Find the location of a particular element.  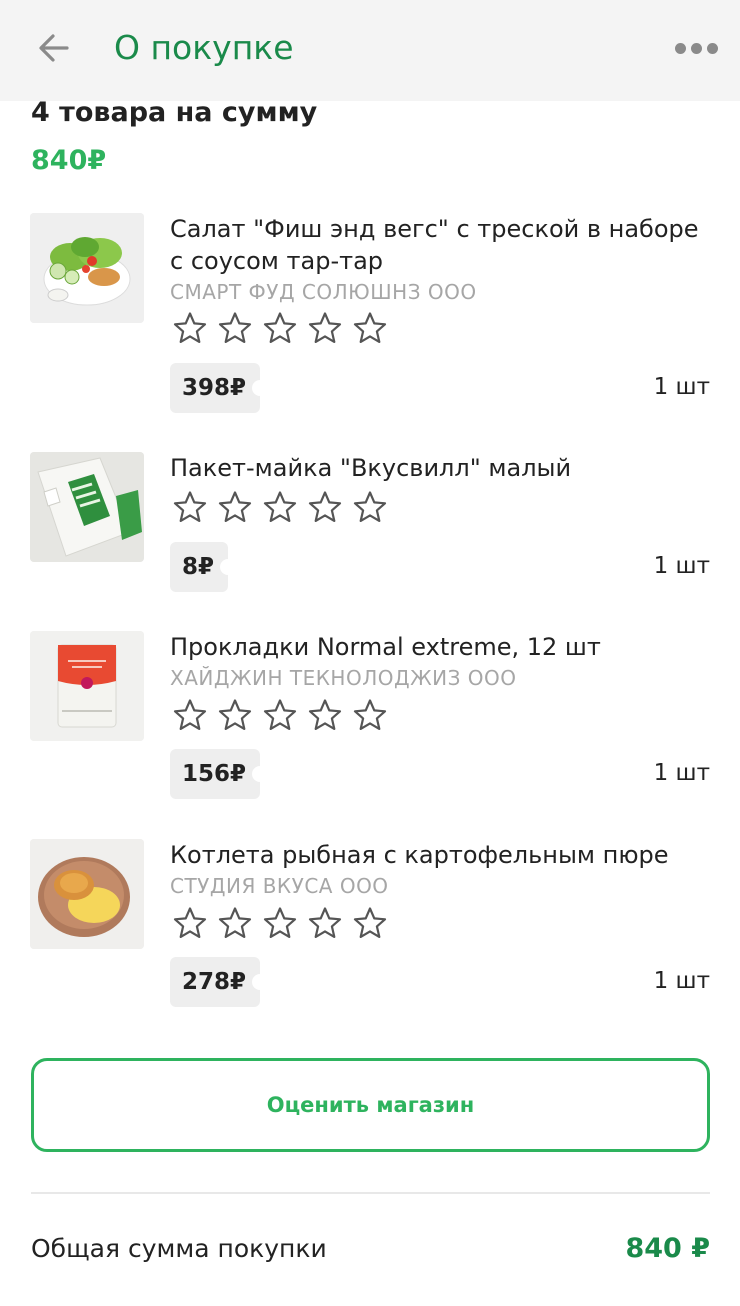

product-image-salad is located at coordinates (87, 268).